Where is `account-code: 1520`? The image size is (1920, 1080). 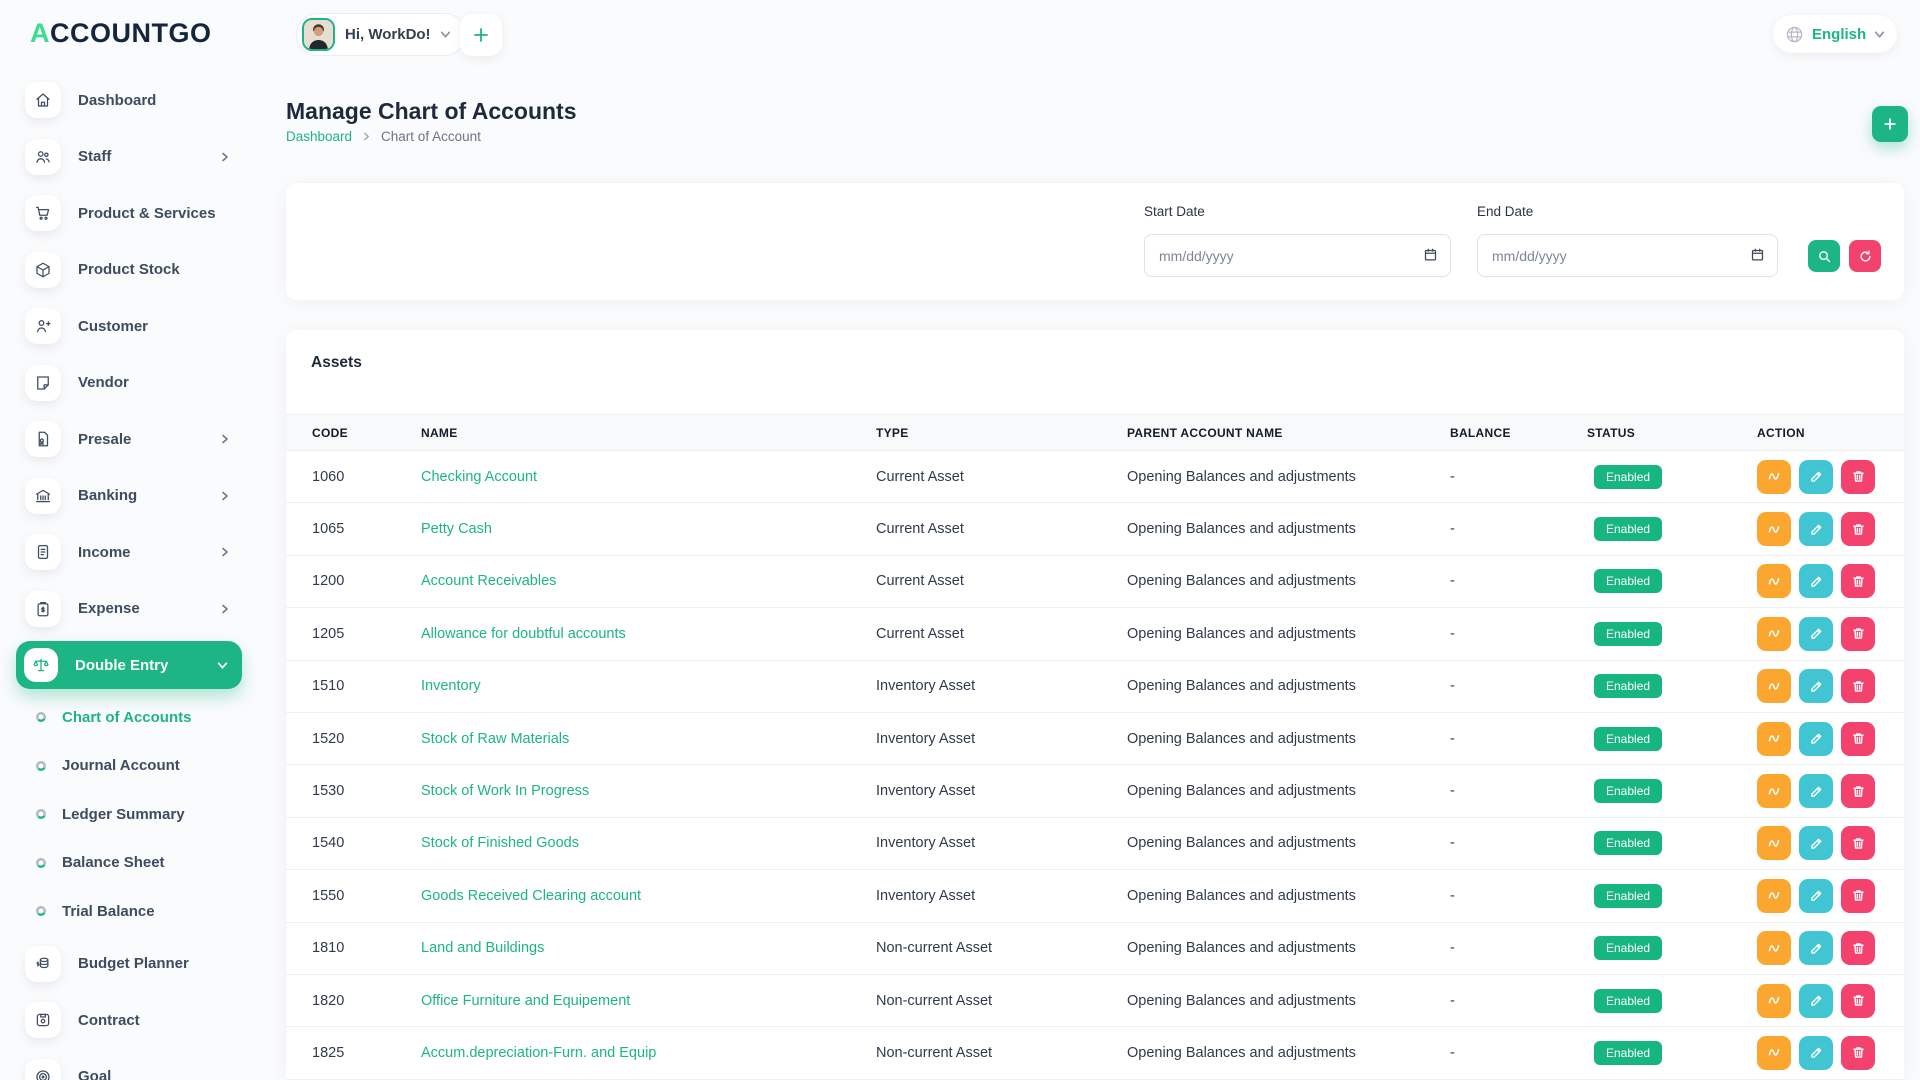
account-code: 1520 is located at coordinates (328, 738).